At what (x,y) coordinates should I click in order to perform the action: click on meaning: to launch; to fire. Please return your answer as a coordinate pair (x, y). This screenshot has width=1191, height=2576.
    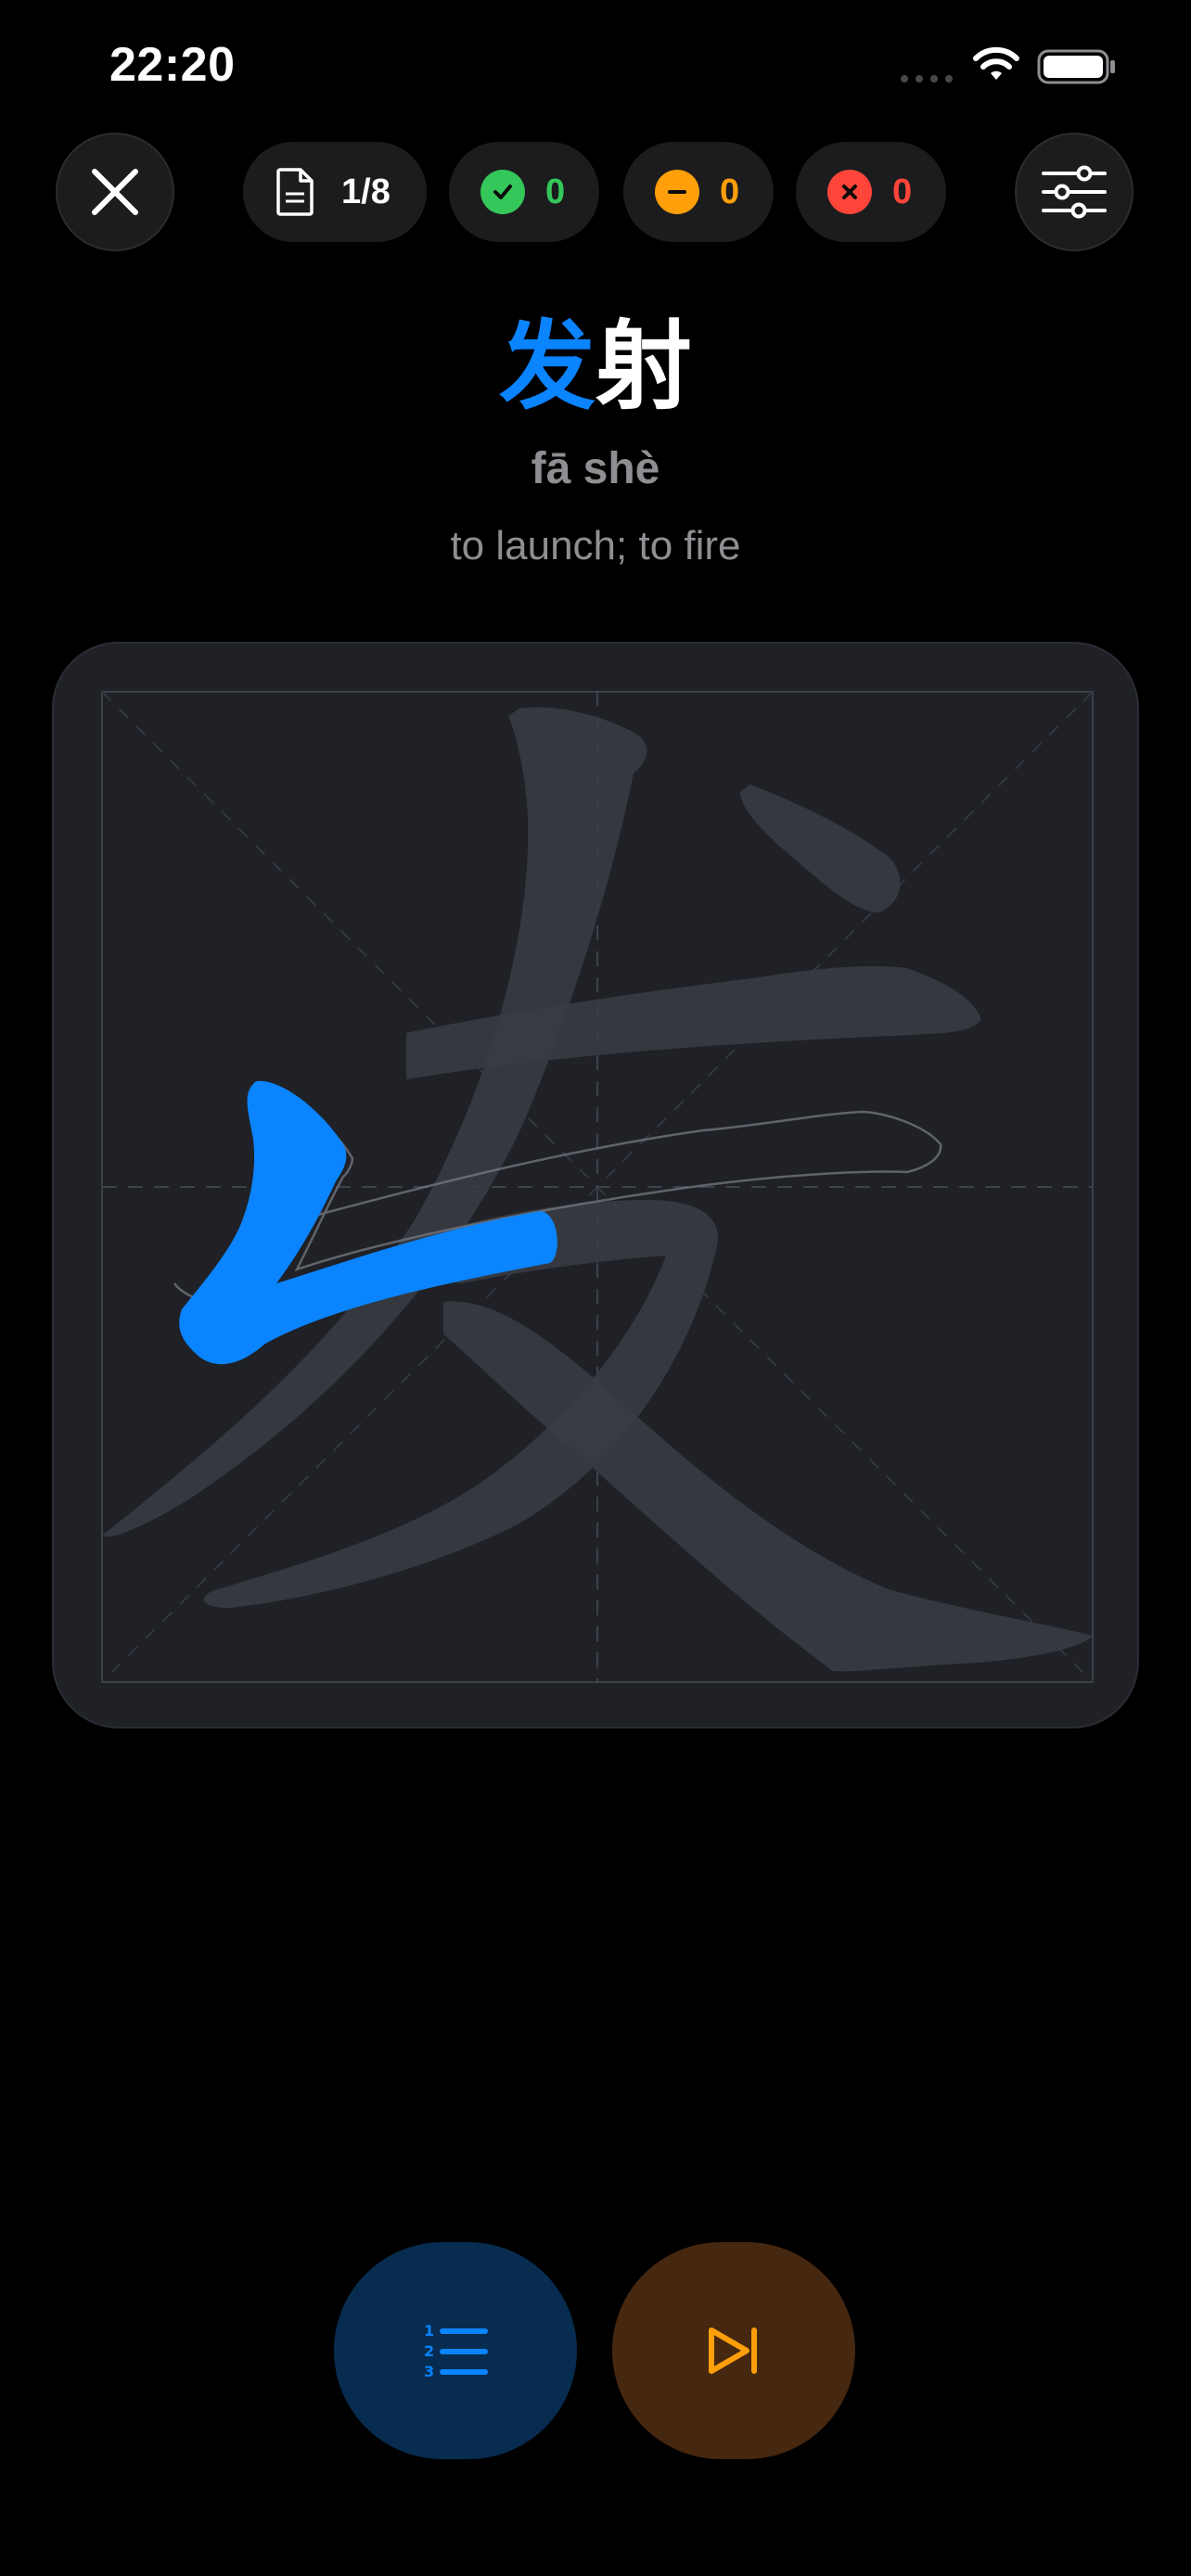
    Looking at the image, I should click on (595, 545).